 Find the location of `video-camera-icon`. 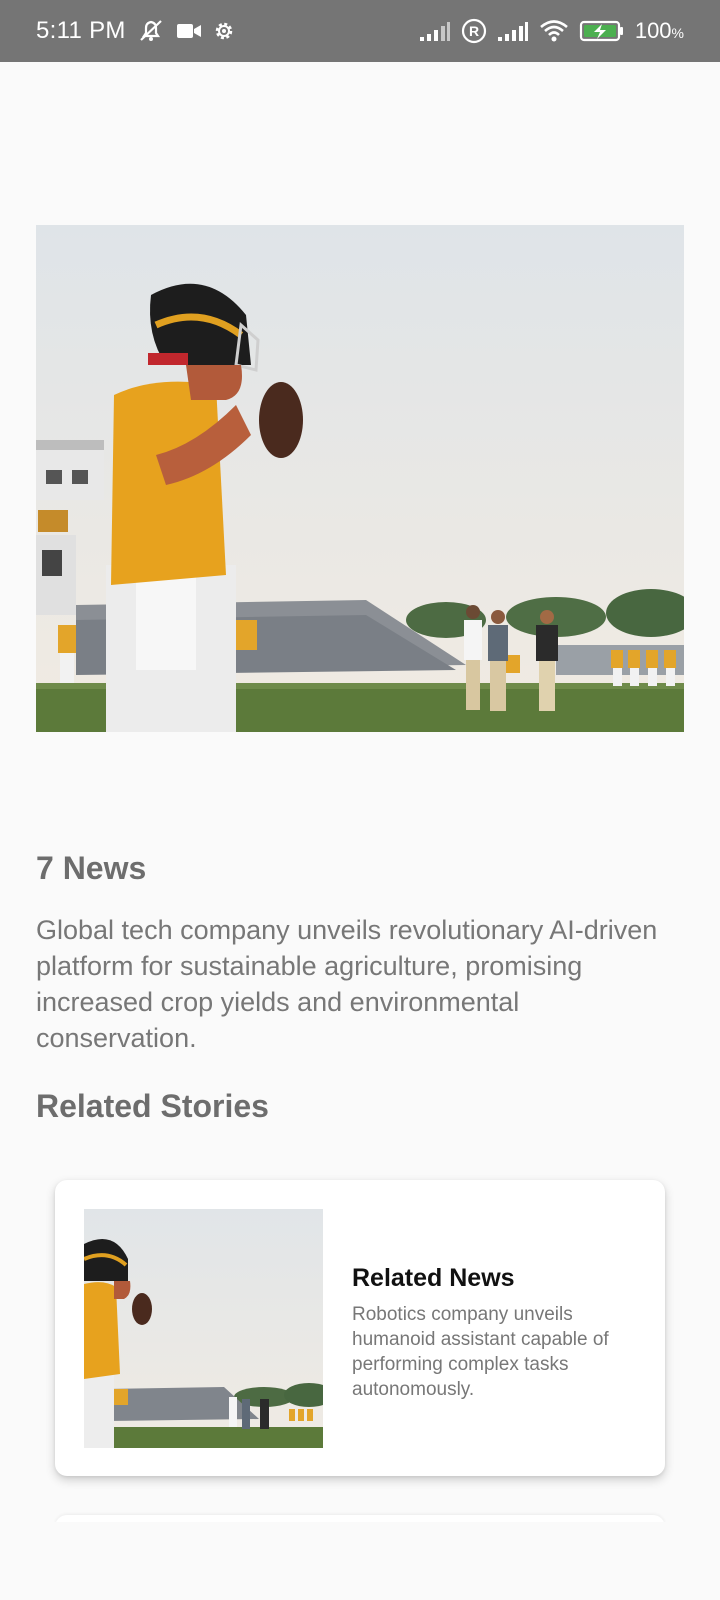

video-camera-icon is located at coordinates (189, 31).